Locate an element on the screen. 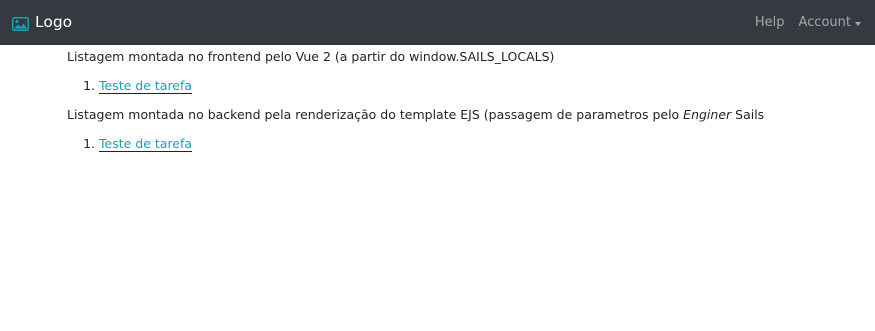  backend-heading-emphasis: Enginer is located at coordinates (707, 114).